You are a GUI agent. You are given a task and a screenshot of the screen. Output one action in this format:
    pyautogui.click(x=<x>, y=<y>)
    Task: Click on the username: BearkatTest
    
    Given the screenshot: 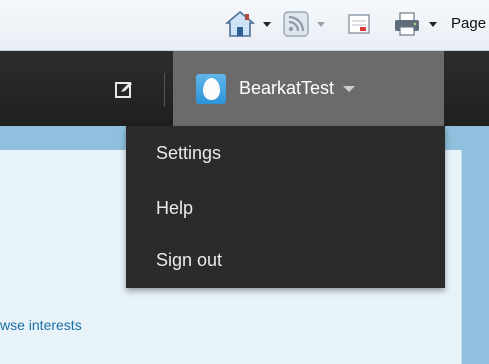 What is the action you would take?
    pyautogui.click(x=287, y=88)
    